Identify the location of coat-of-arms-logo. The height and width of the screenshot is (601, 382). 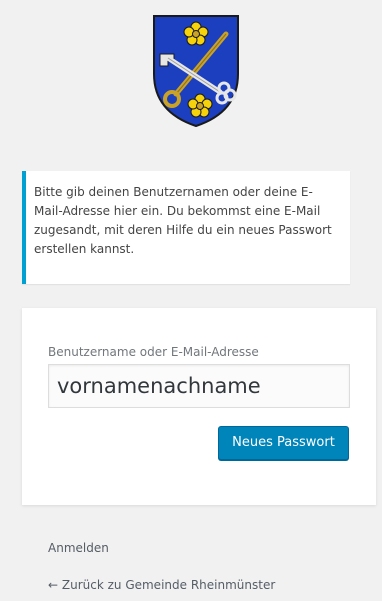
(196, 71).